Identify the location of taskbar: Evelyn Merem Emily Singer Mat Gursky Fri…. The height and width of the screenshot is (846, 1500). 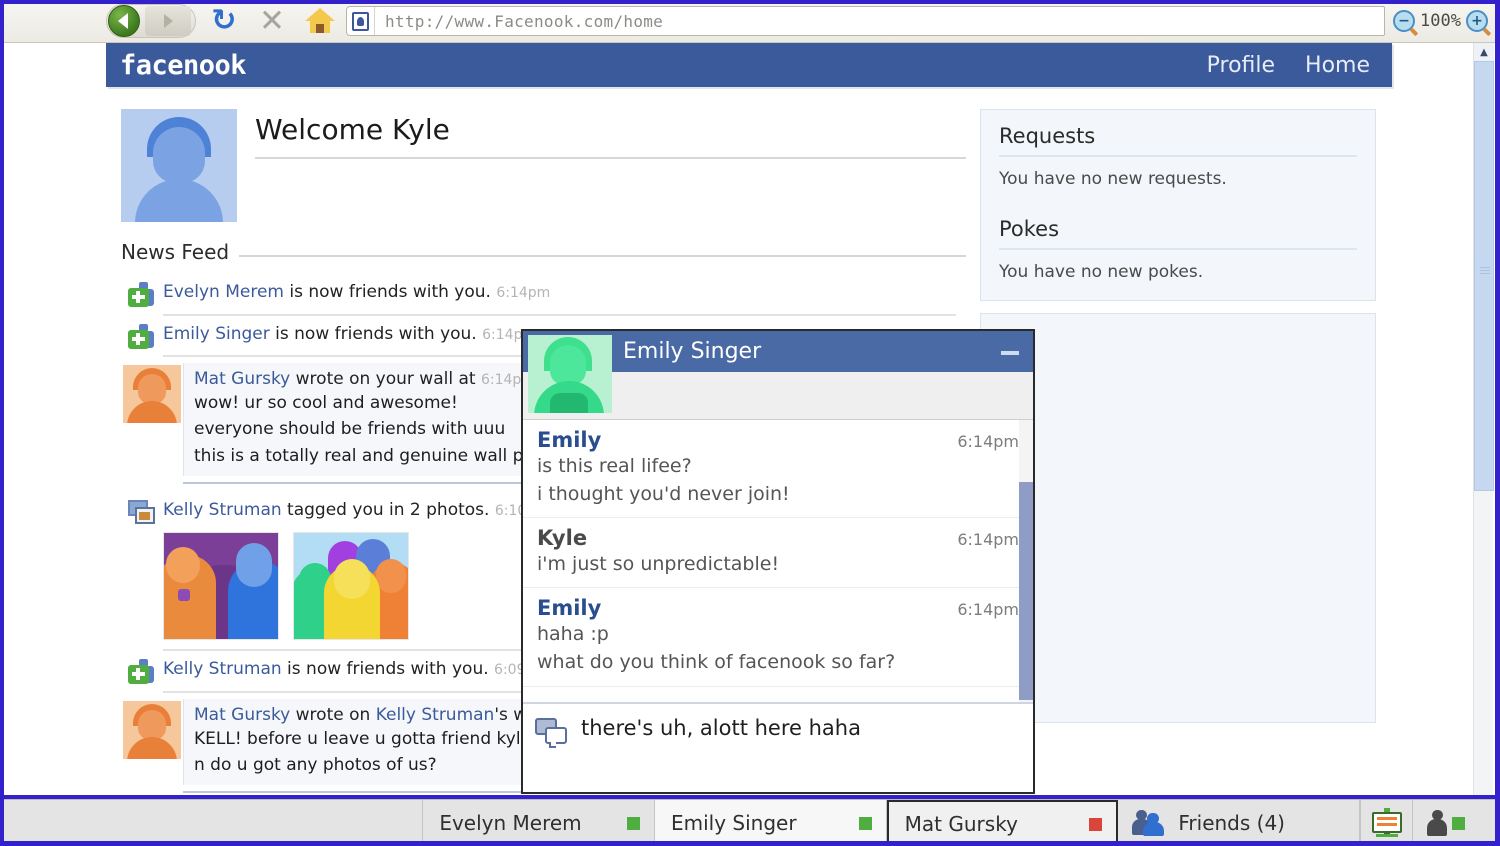
(750, 822).